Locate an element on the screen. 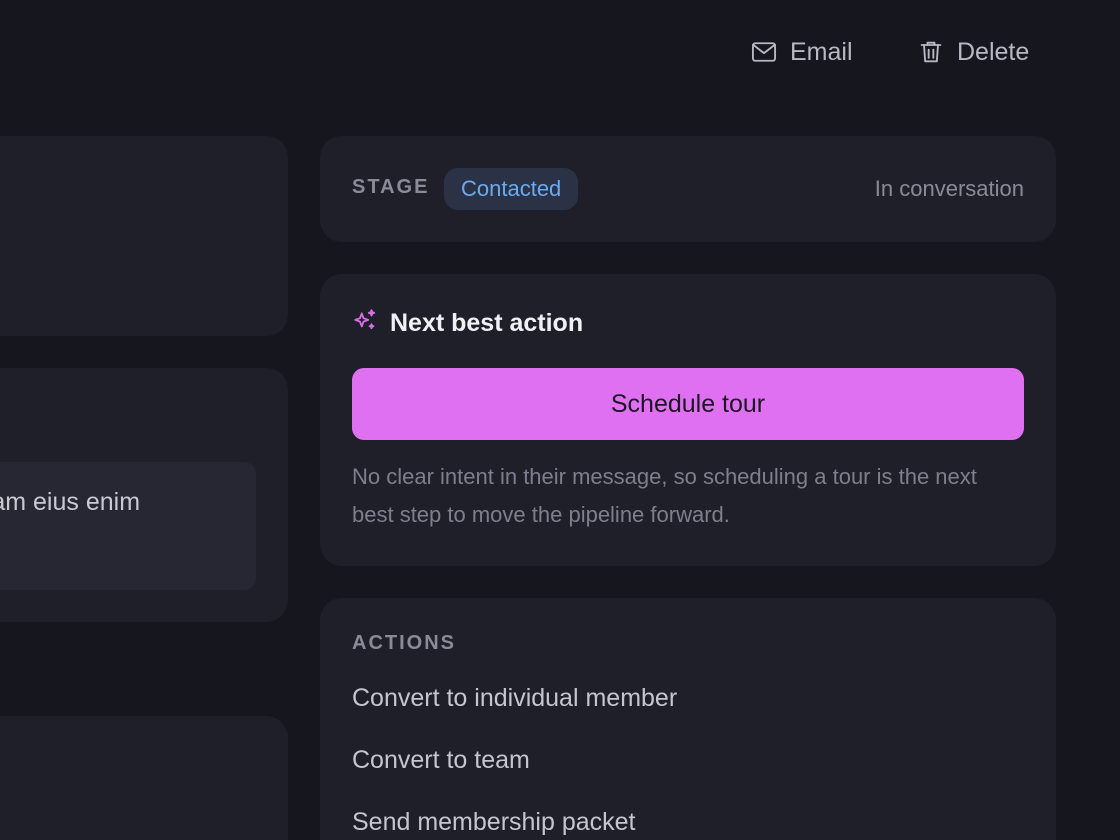 The width and height of the screenshot is (1120, 840). delete-button: Delete is located at coordinates (973, 52).